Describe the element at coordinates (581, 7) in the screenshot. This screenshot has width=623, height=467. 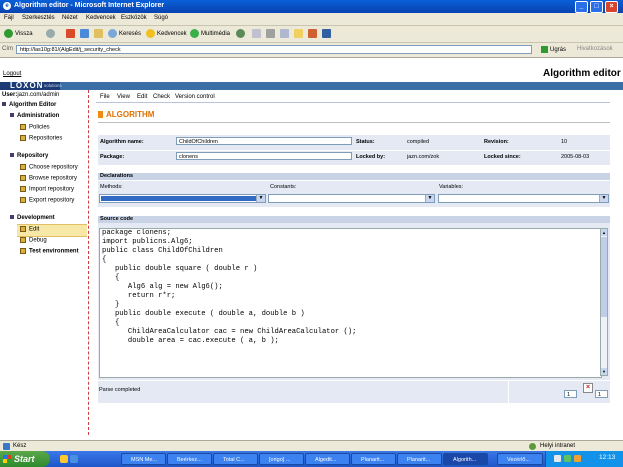
I see `minimize-button: _` at that location.